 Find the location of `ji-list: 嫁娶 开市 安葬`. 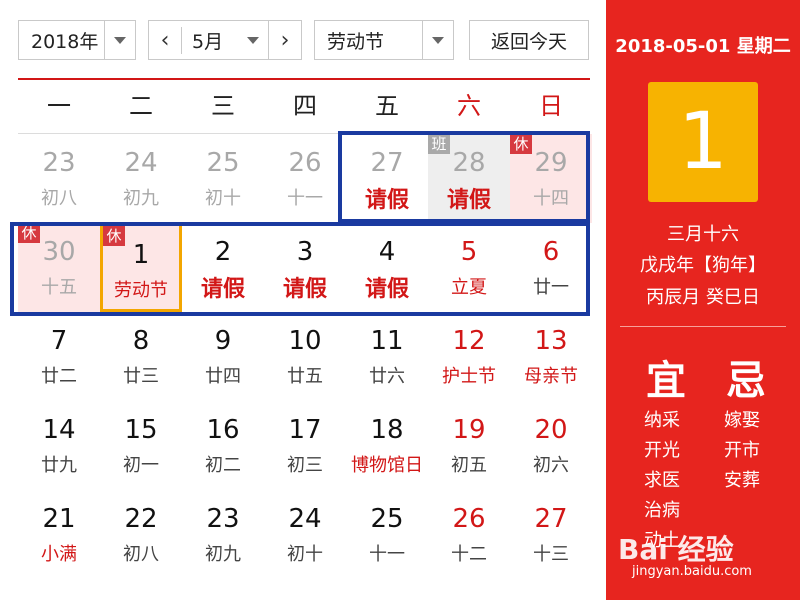

ji-list: 嫁娶 开市 安葬 is located at coordinates (742, 451).